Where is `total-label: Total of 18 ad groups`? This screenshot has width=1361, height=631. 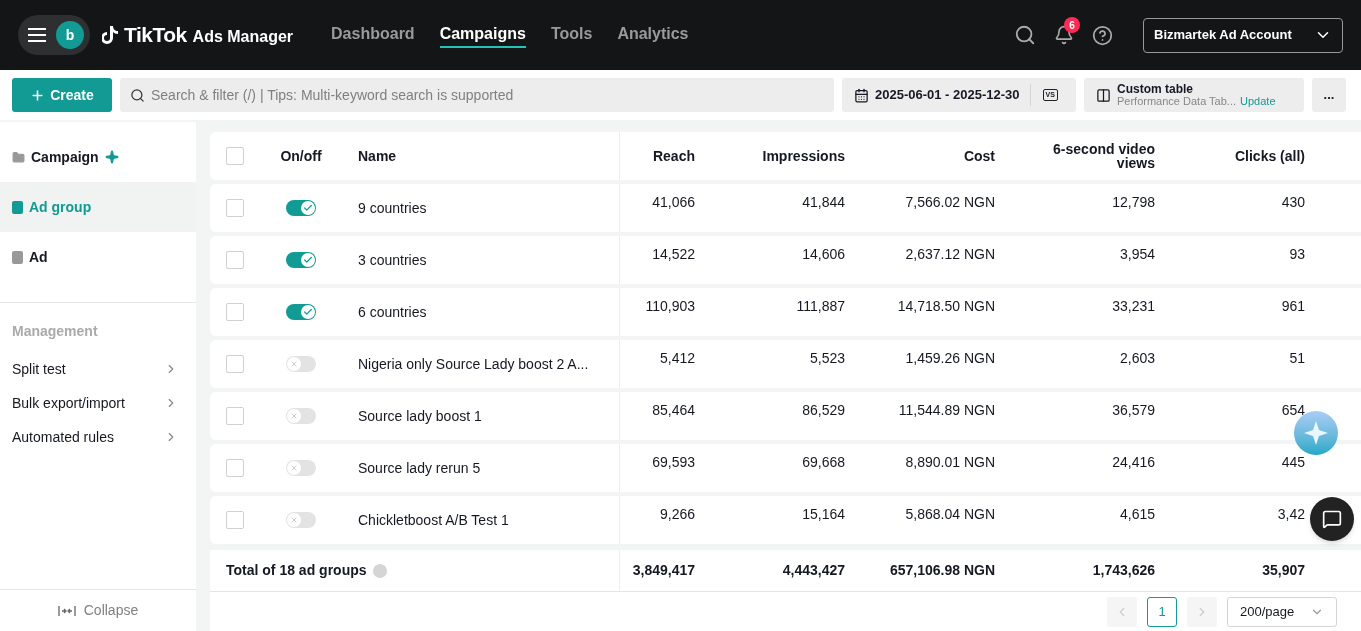 total-label: Total of 18 ad groups is located at coordinates (296, 570).